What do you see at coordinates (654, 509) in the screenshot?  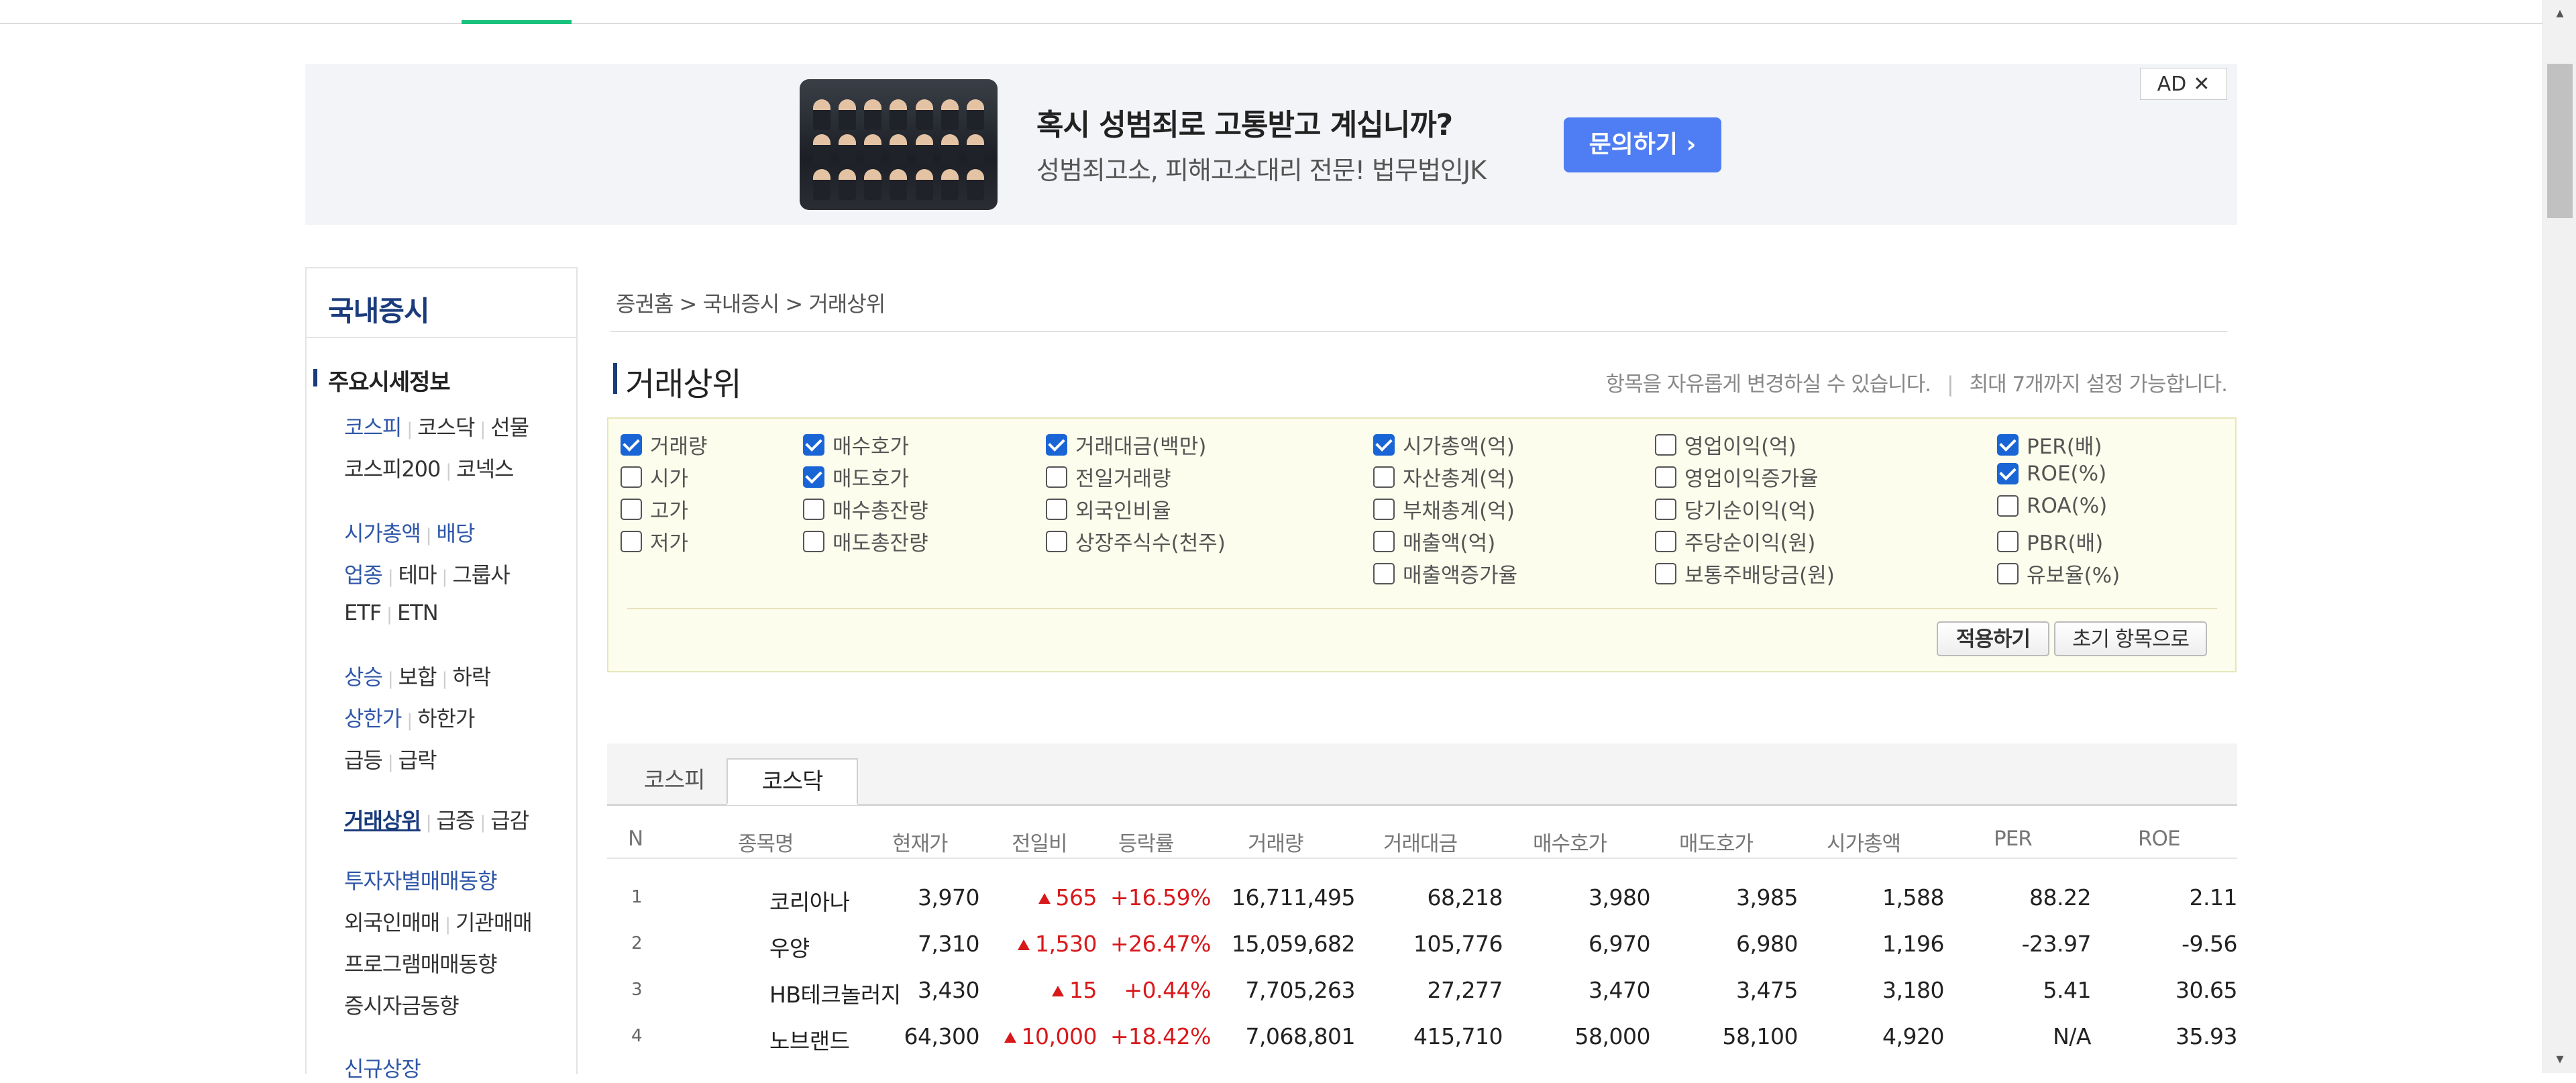 I see `column-option: 고가` at bounding box center [654, 509].